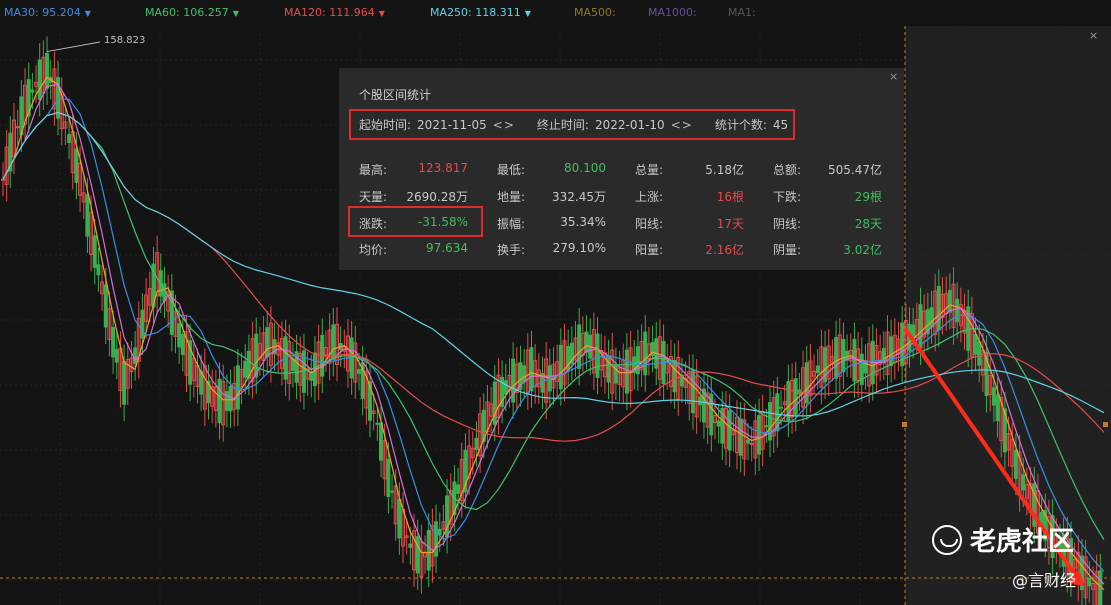  I want to click on count-label: 统计个数:, so click(740, 125).